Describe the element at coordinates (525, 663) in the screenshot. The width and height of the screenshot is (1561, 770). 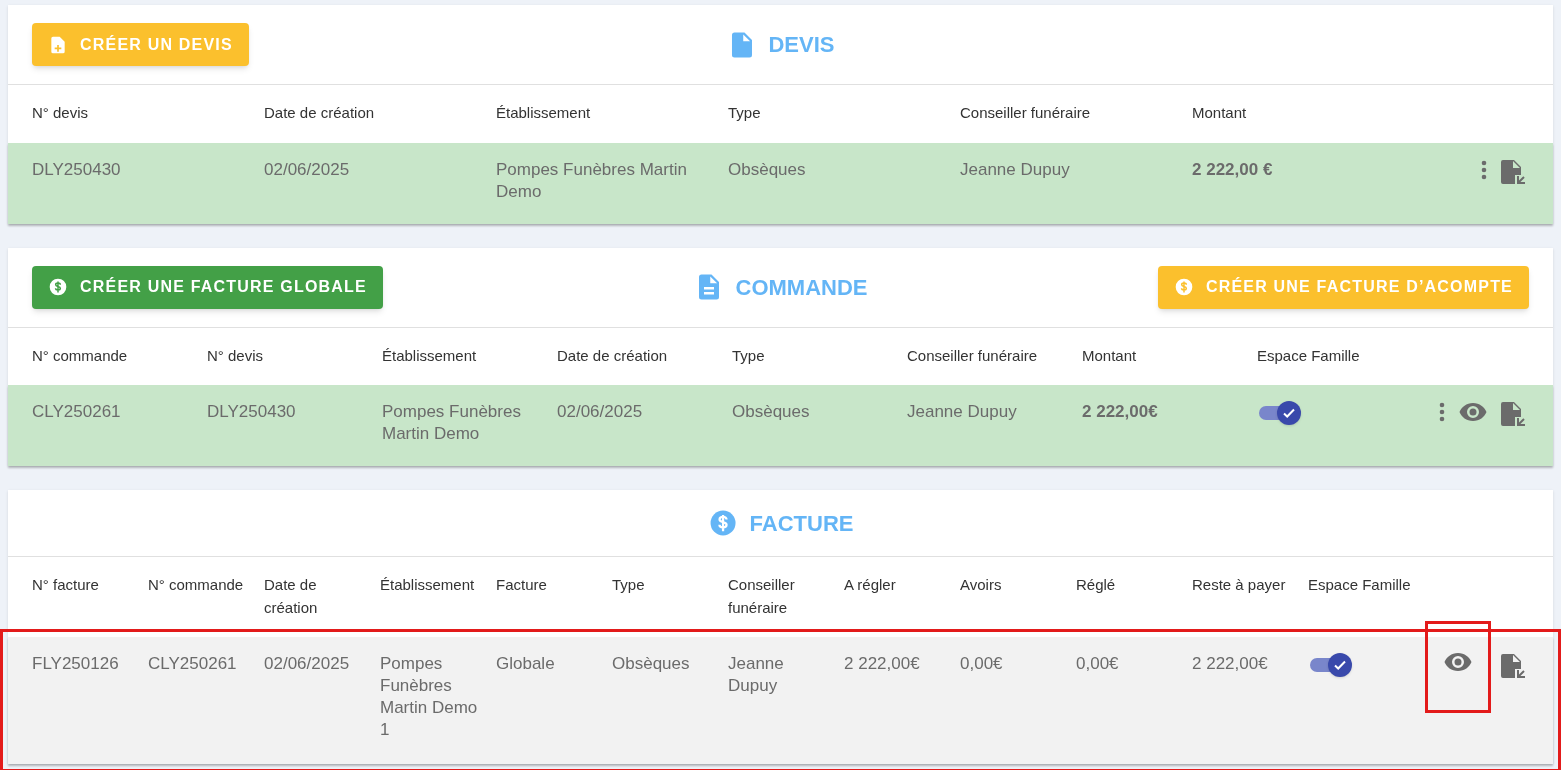
I see `table-cell: Globale` at that location.